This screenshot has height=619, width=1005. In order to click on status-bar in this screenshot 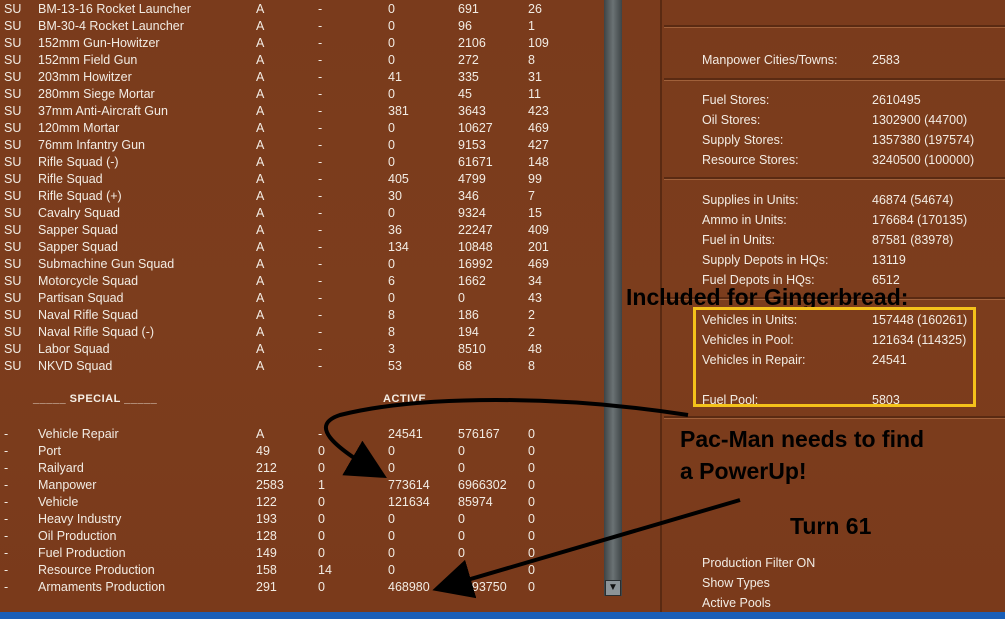, I will do `click(502, 615)`.